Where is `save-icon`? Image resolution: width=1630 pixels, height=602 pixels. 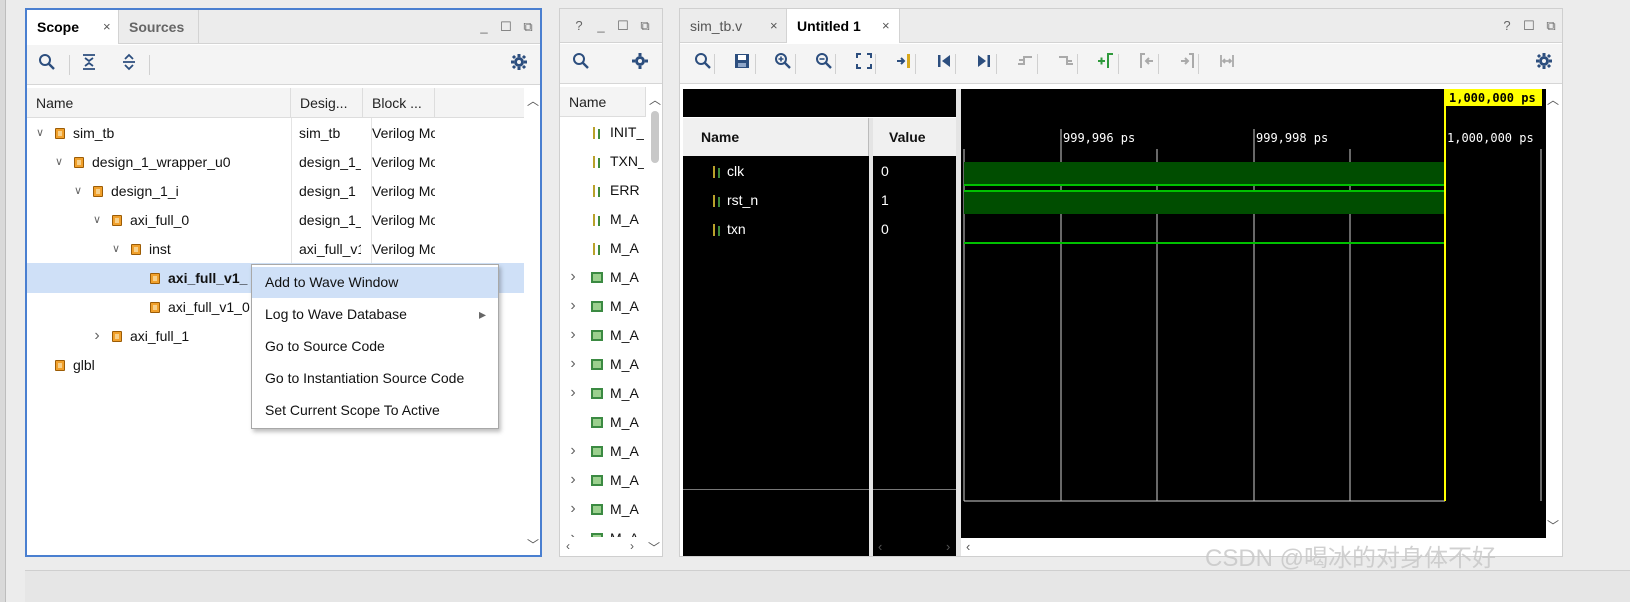
save-icon is located at coordinates (742, 64).